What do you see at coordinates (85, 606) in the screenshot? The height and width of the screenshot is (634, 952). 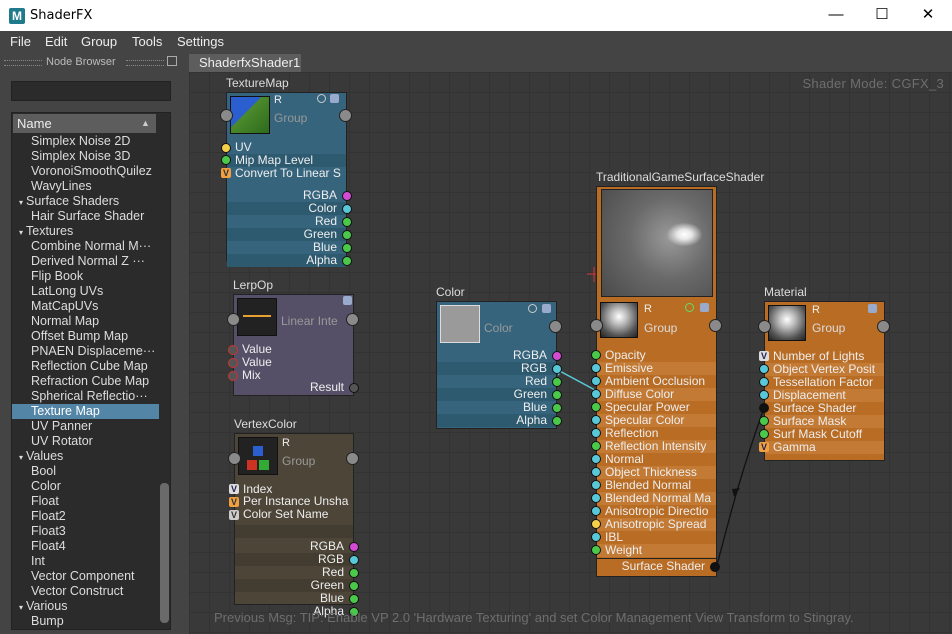 I see `tree-item: ▾ Various` at bounding box center [85, 606].